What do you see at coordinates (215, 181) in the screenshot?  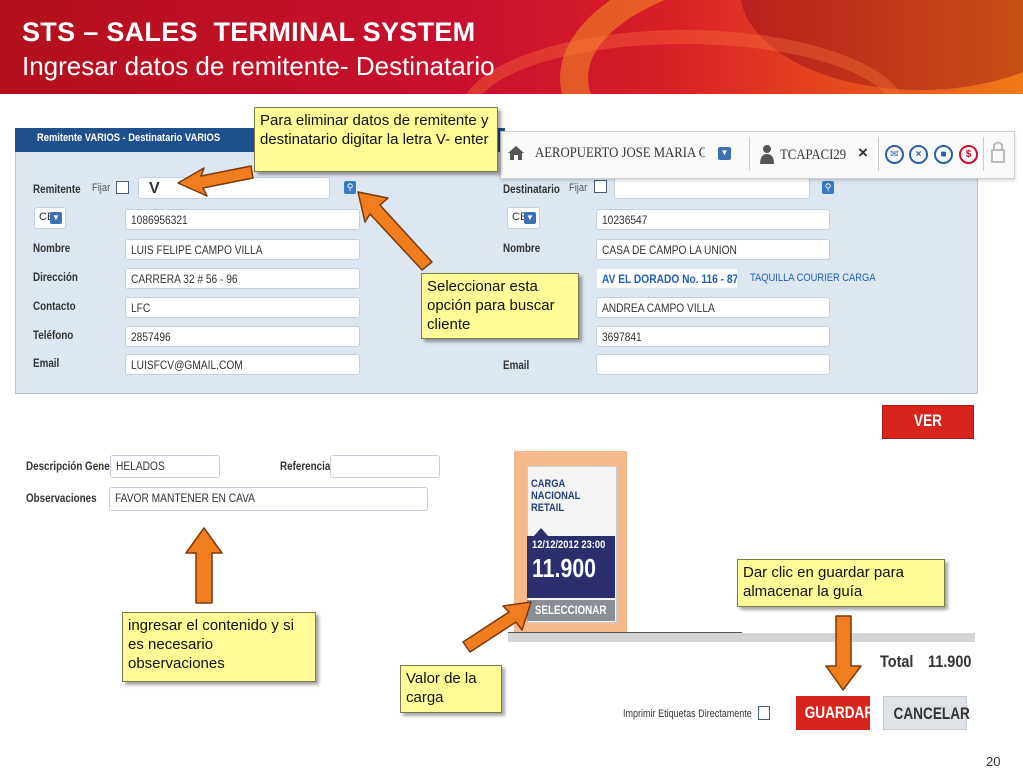 I see `arrow-left-icon` at bounding box center [215, 181].